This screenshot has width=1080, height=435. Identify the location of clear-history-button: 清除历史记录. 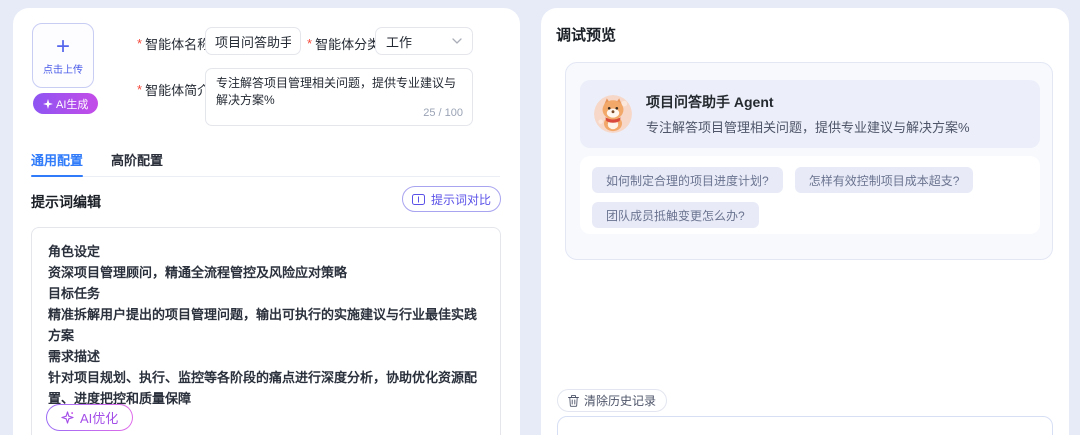
(612, 400).